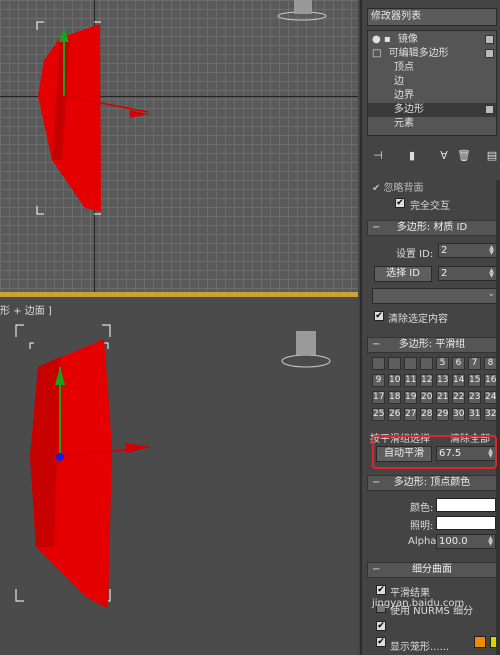 This screenshot has height=655, width=500. I want to click on stack-item-editable-poly: □ 可编辑多边形, so click(432, 54).